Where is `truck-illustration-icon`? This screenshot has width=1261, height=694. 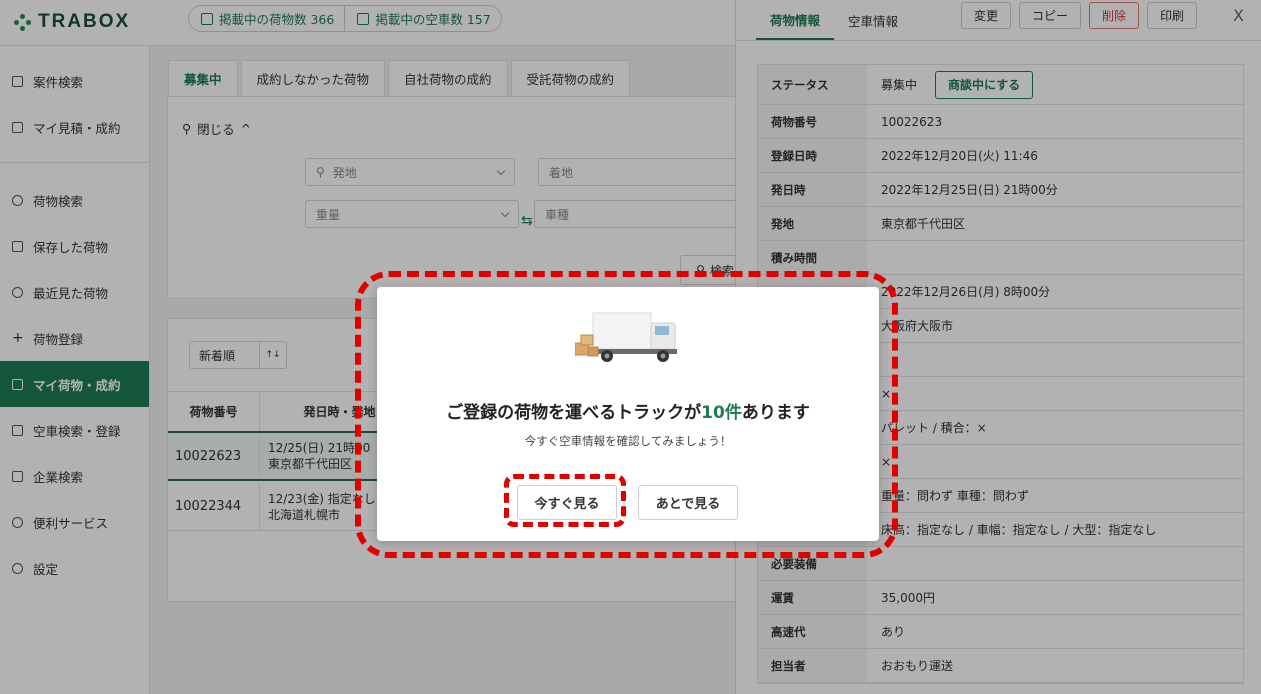
truck-illustration-icon is located at coordinates (626, 337).